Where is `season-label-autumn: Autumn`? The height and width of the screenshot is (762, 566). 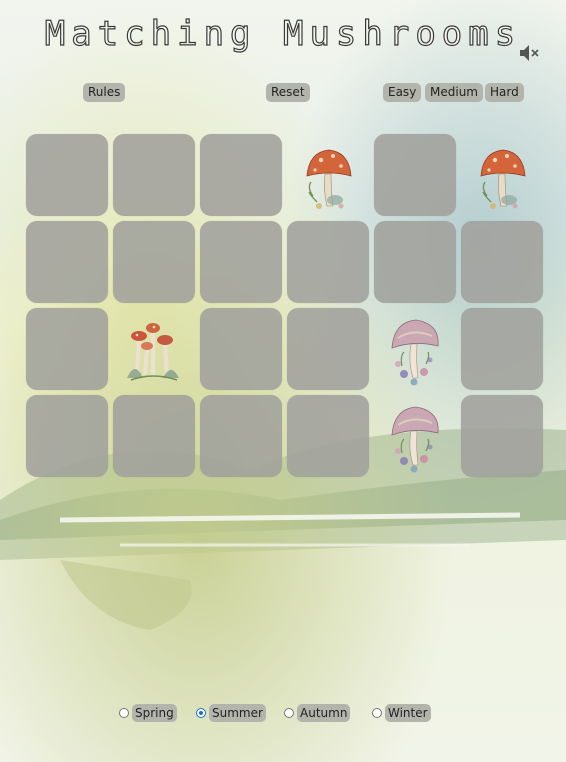 season-label-autumn: Autumn is located at coordinates (324, 713).